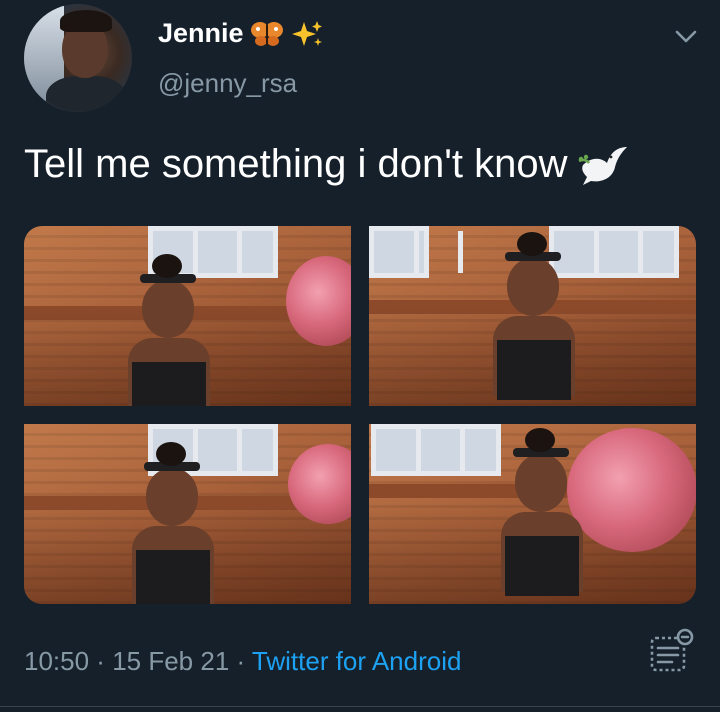 This screenshot has height=712, width=720. Describe the element at coordinates (357, 661) in the screenshot. I see `tweet-source-link: Twitter for Android` at that location.